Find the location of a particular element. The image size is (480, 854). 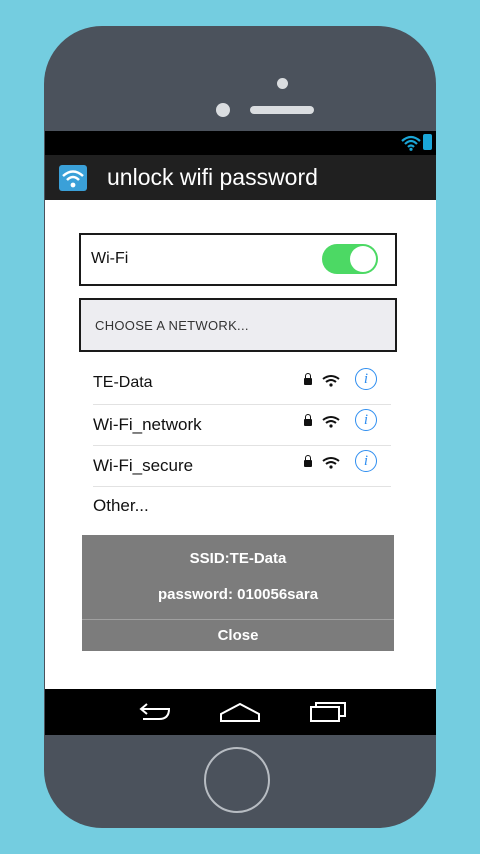

camera-dot is located at coordinates (282, 83).